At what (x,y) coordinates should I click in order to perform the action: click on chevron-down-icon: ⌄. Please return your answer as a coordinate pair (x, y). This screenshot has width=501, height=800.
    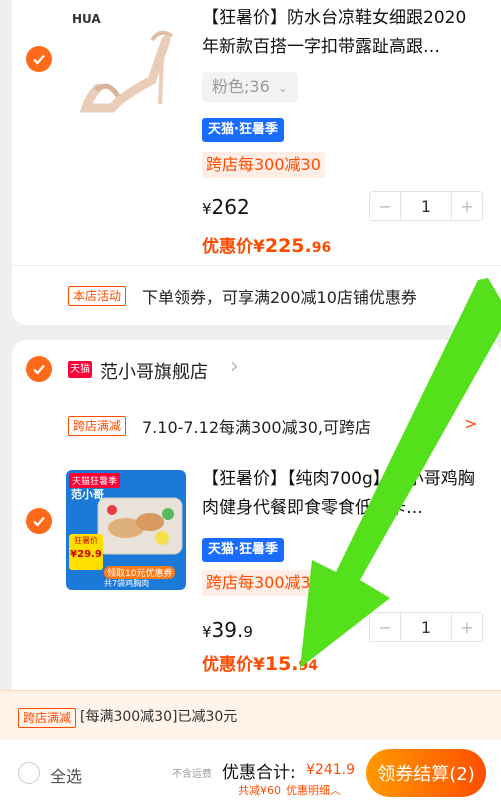
    Looking at the image, I should click on (282, 88).